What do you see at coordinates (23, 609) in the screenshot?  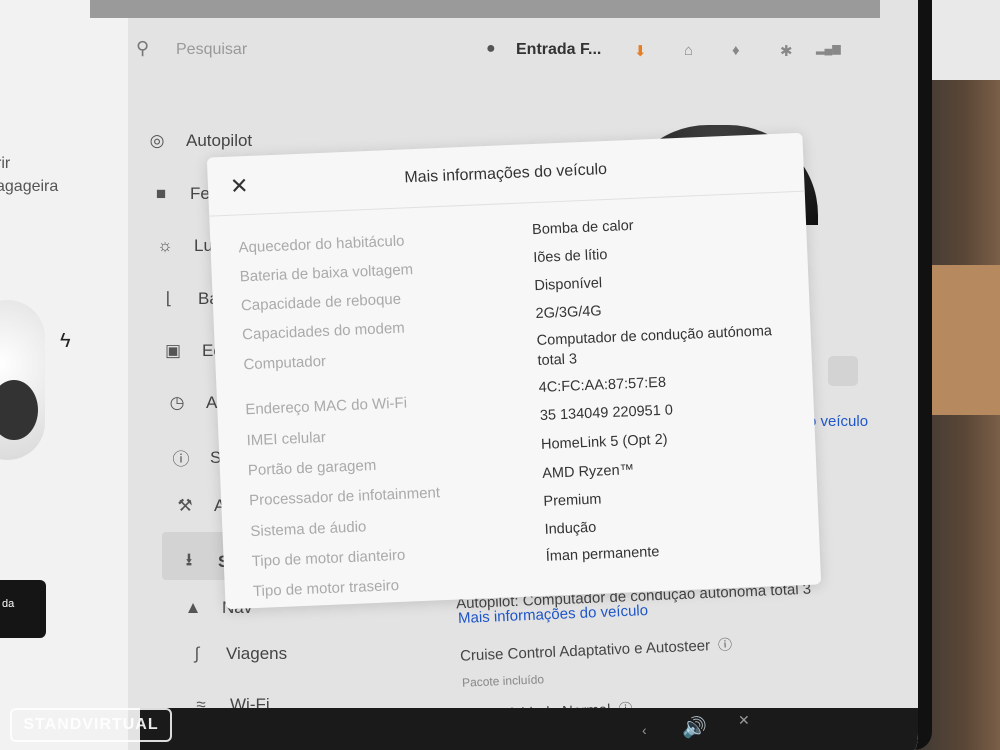 I see `vehicle-action-button: da` at bounding box center [23, 609].